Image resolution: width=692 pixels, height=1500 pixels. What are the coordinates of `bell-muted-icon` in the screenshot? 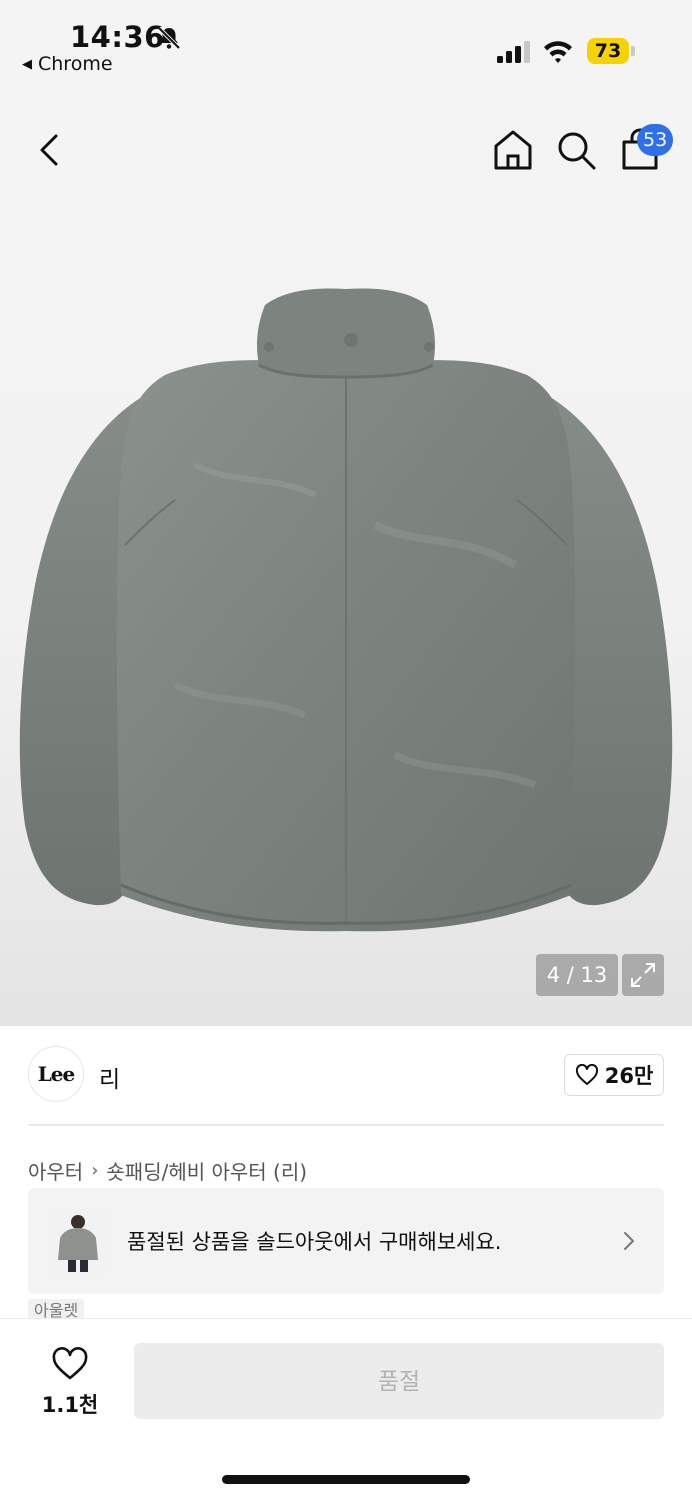 It's located at (169, 38).